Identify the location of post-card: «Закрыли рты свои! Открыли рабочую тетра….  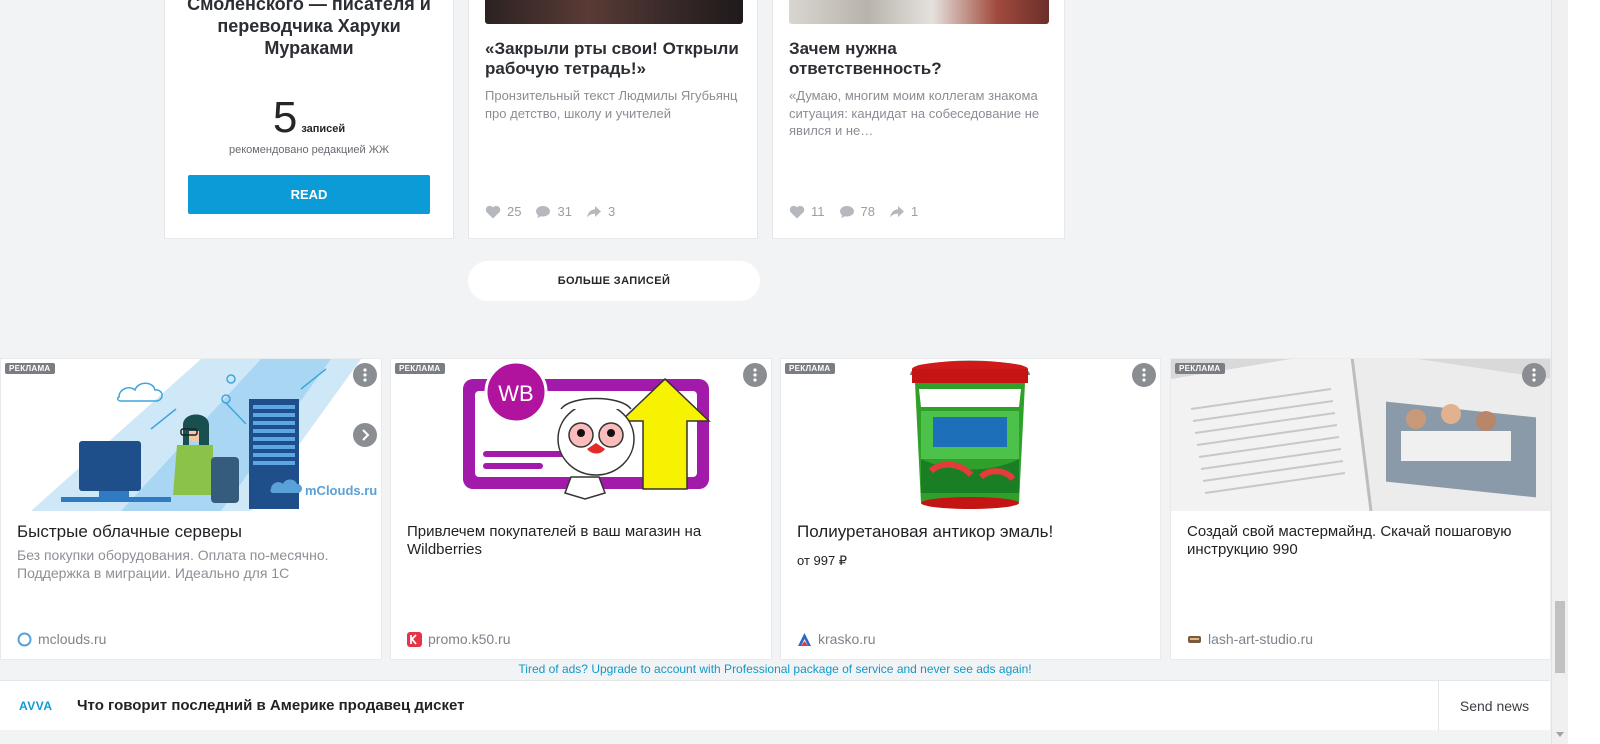
(613, 119).